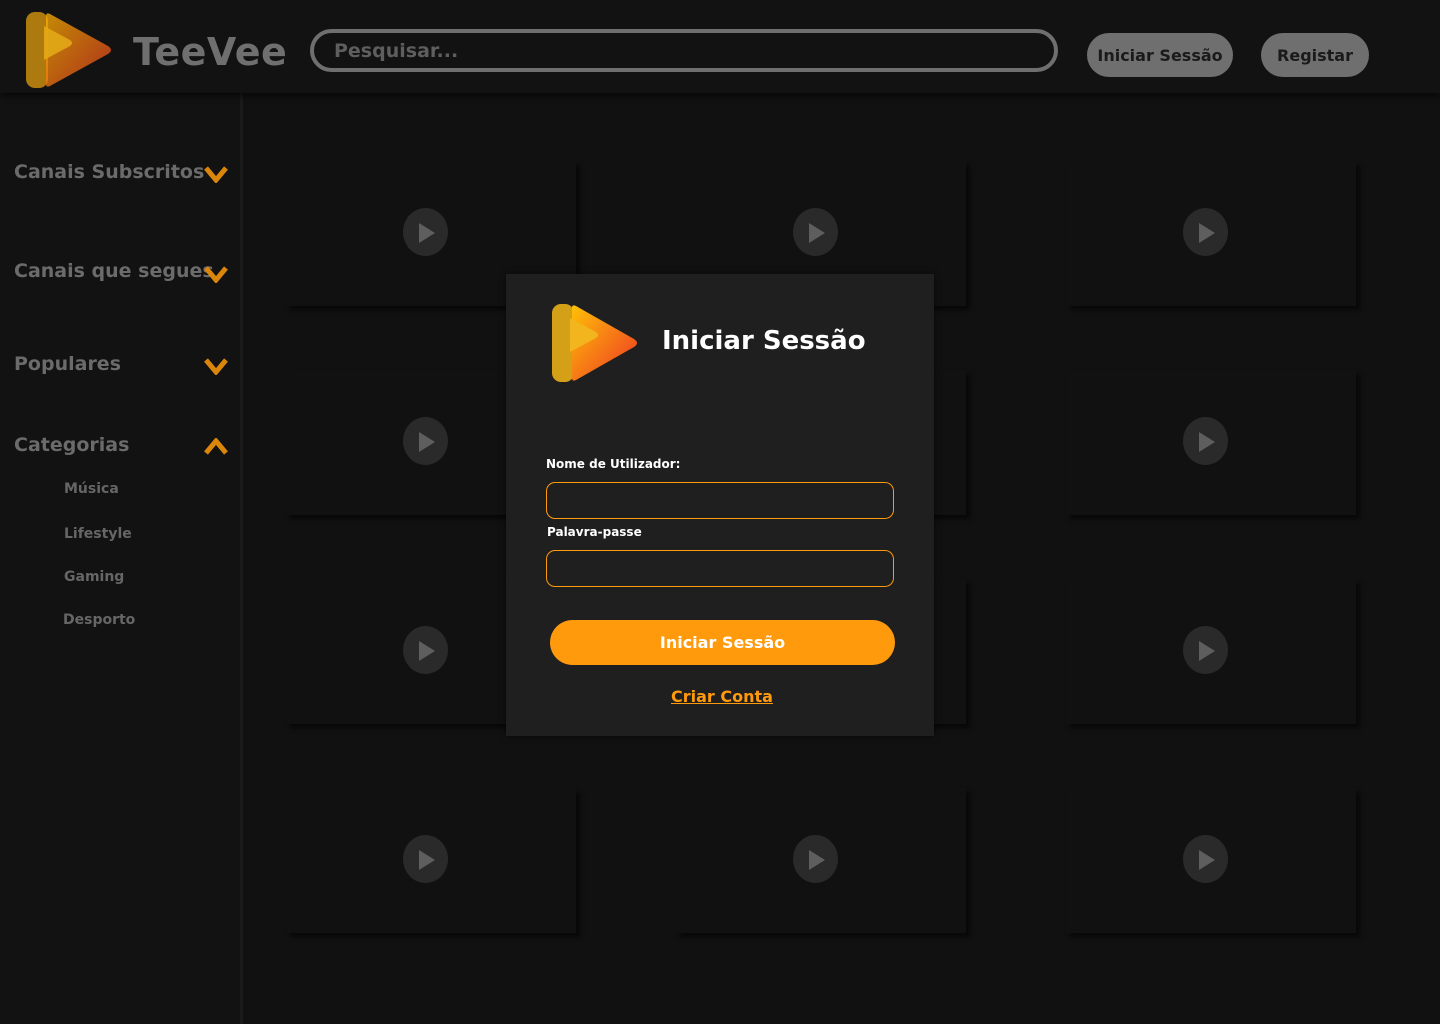  What do you see at coordinates (594, 532) in the screenshot?
I see `password-label: Palavra-passe` at bounding box center [594, 532].